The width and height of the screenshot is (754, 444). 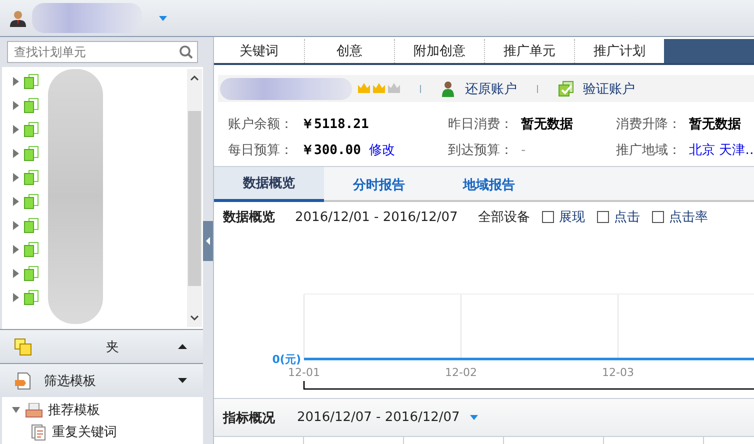 I want to click on tab: 推广单元, so click(x=529, y=51).